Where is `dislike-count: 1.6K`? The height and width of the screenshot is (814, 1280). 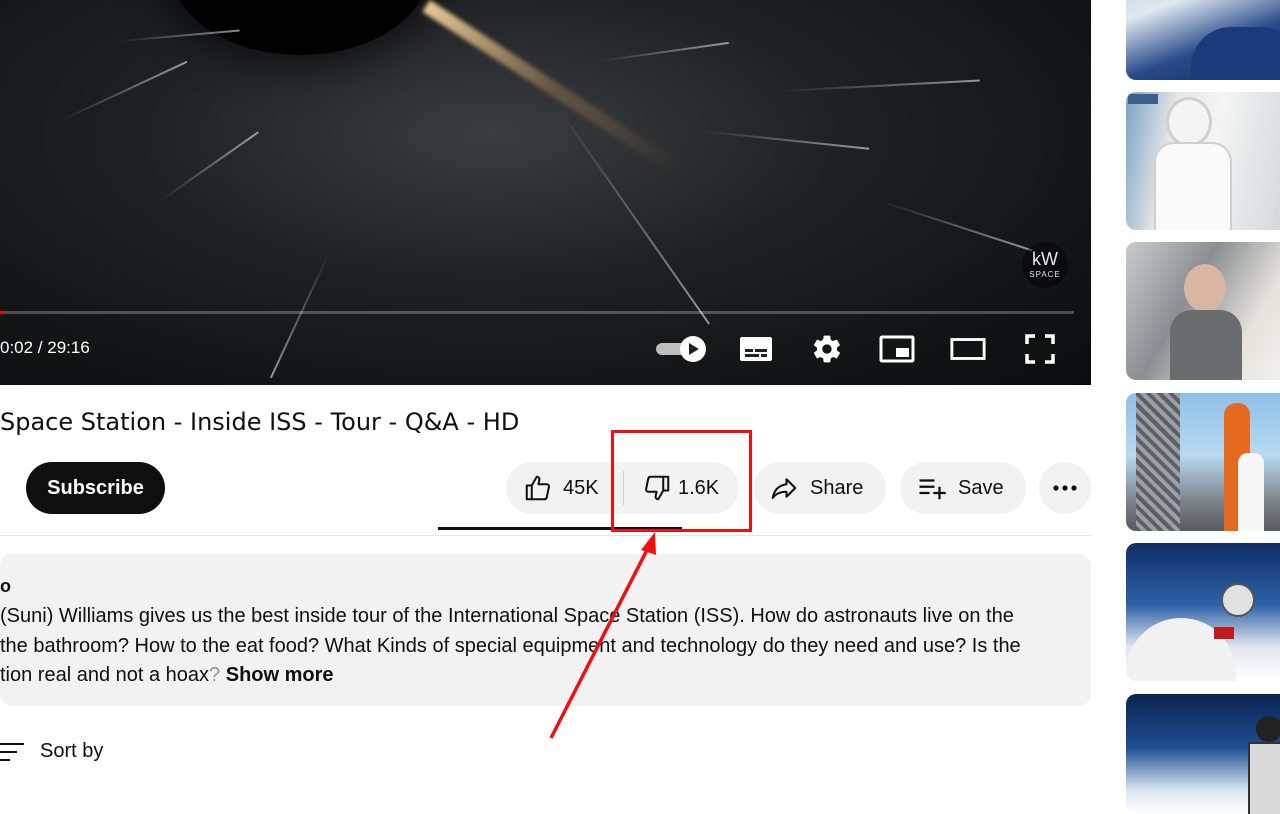
dislike-count: 1.6K is located at coordinates (699, 487).